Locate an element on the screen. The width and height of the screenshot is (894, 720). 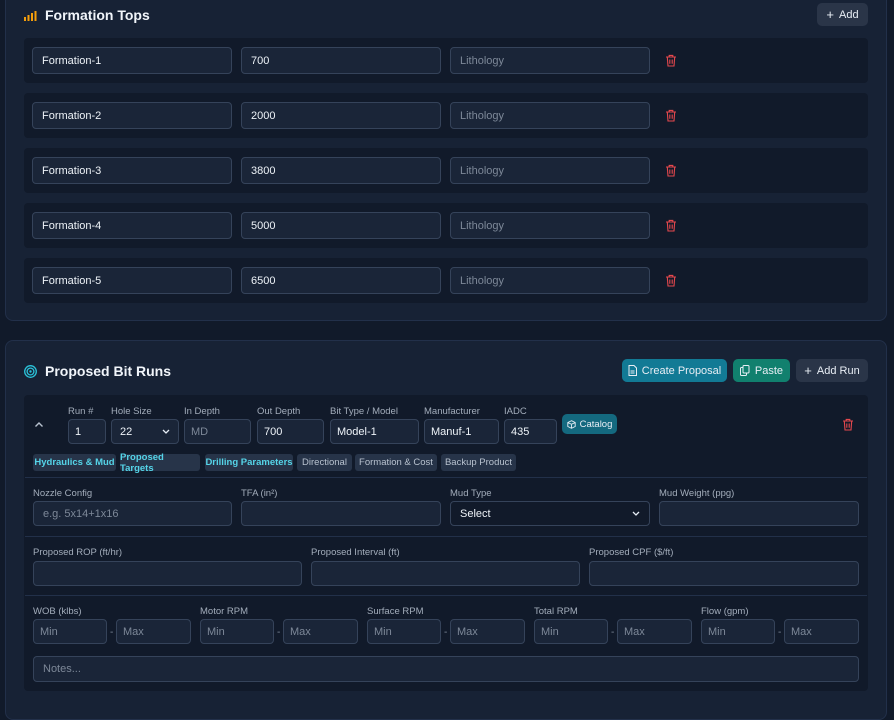
tab-4: Formation & Cost is located at coordinates (396, 462).